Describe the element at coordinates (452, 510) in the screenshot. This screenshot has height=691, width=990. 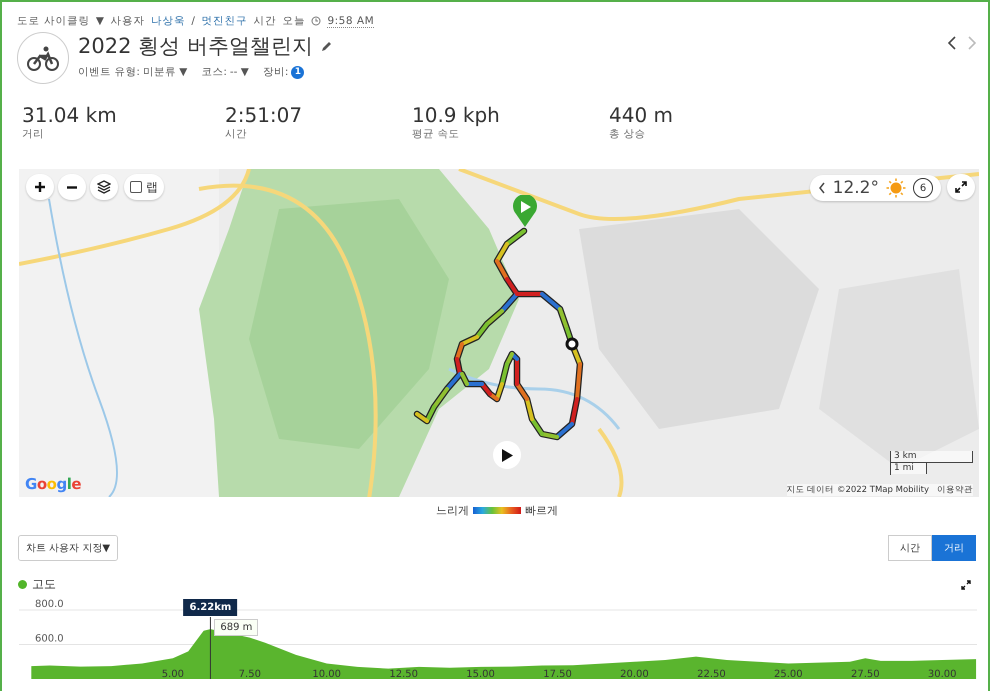
I see `legend-slow-label: 느리게` at that location.